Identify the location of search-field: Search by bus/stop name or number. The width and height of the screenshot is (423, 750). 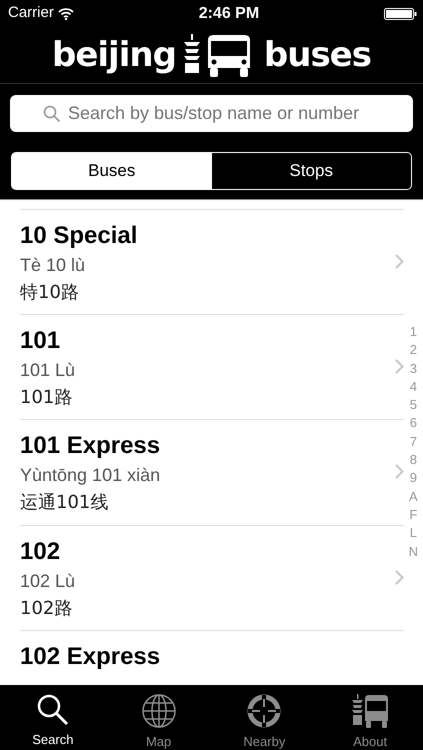
(211, 113).